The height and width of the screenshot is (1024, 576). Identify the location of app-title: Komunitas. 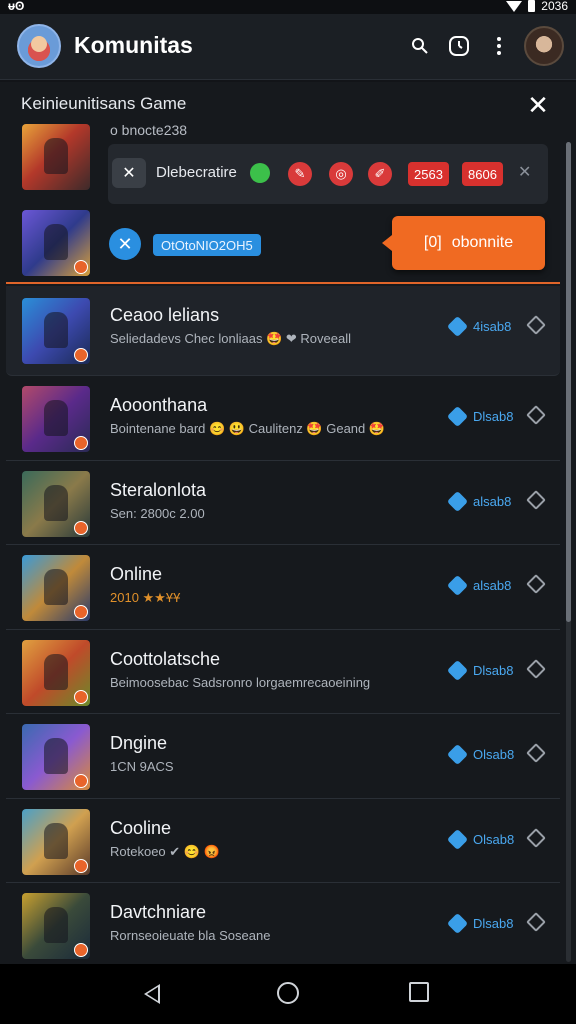
(133, 45).